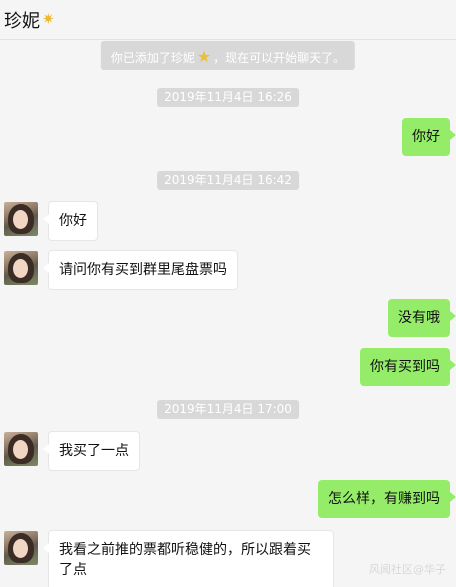 The height and width of the screenshot is (587, 456). What do you see at coordinates (48, 18) in the screenshot?
I see `star-icon: ✷` at bounding box center [48, 18].